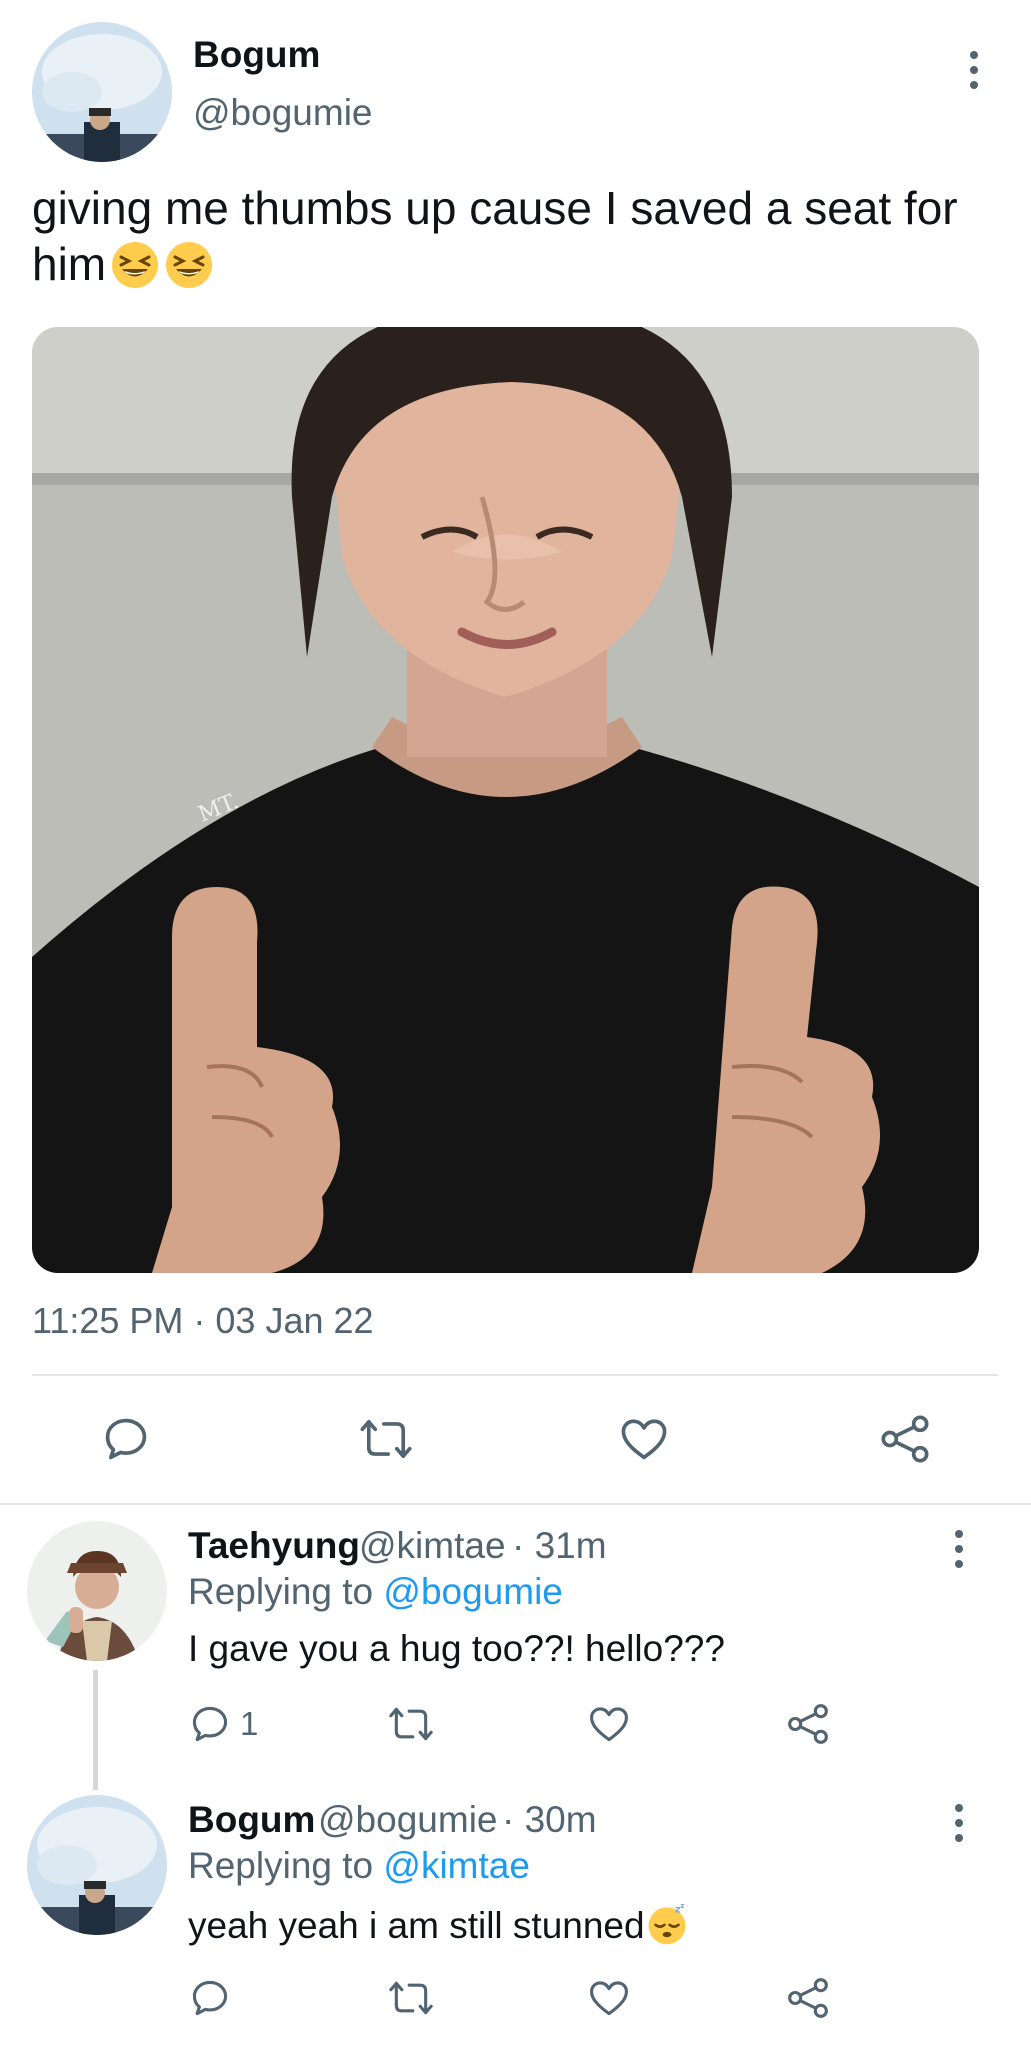  What do you see at coordinates (274, 1546) in the screenshot?
I see `reply-author-name: Taehyung` at bounding box center [274, 1546].